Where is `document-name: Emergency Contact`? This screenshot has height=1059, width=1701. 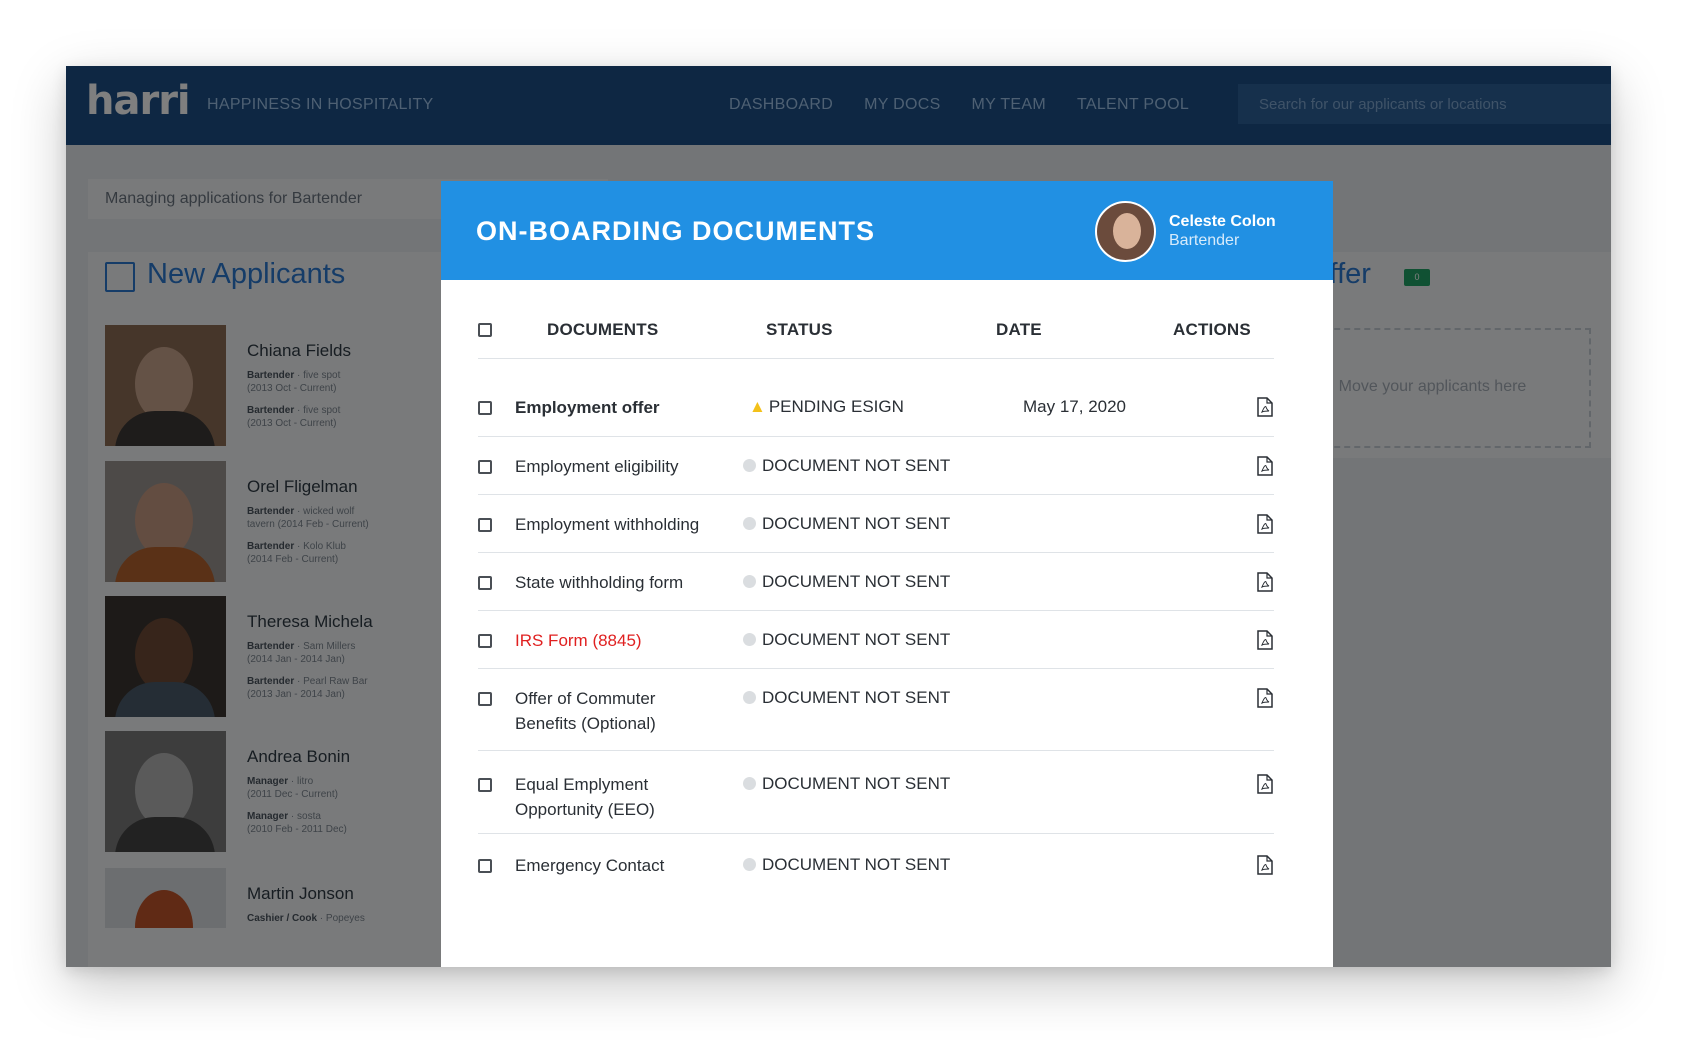
document-name: Emergency Contact is located at coordinates (590, 865).